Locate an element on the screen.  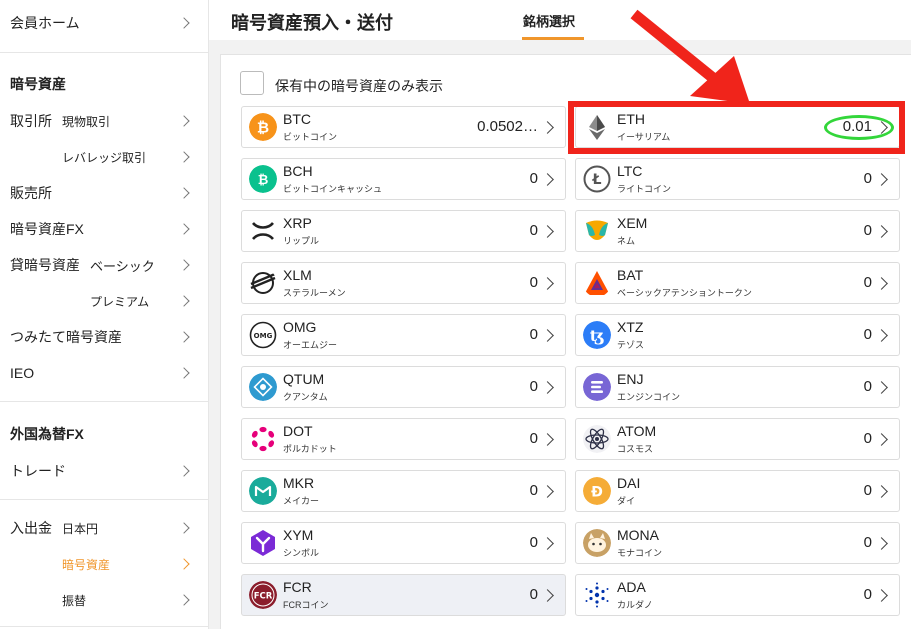
holdings-only-checkbox is located at coordinates (252, 83).